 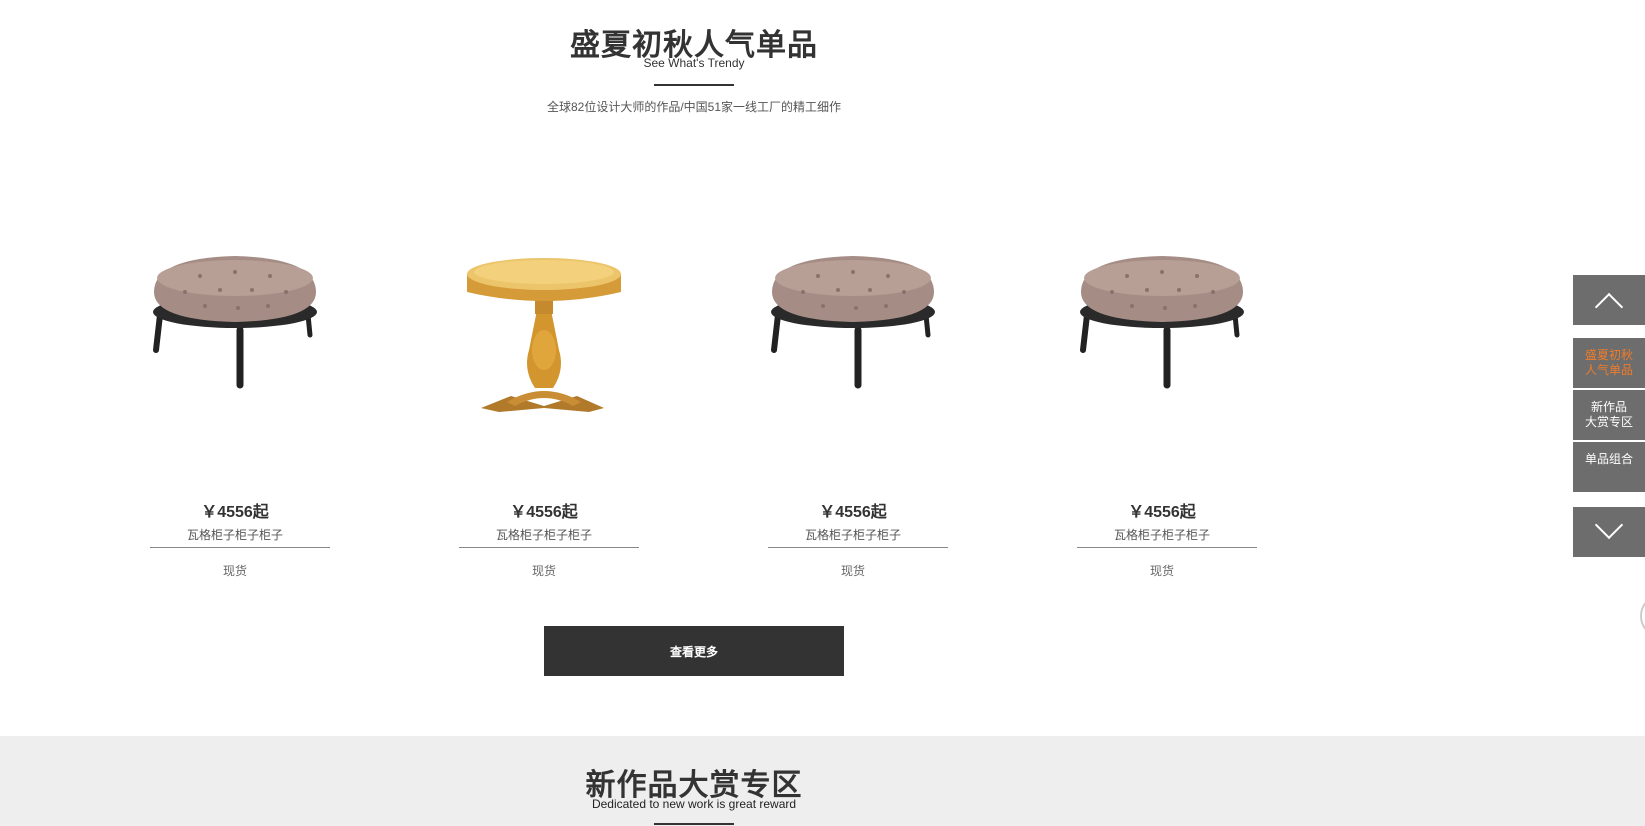 What do you see at coordinates (544, 320) in the screenshot?
I see `round-pedestal-table-image` at bounding box center [544, 320].